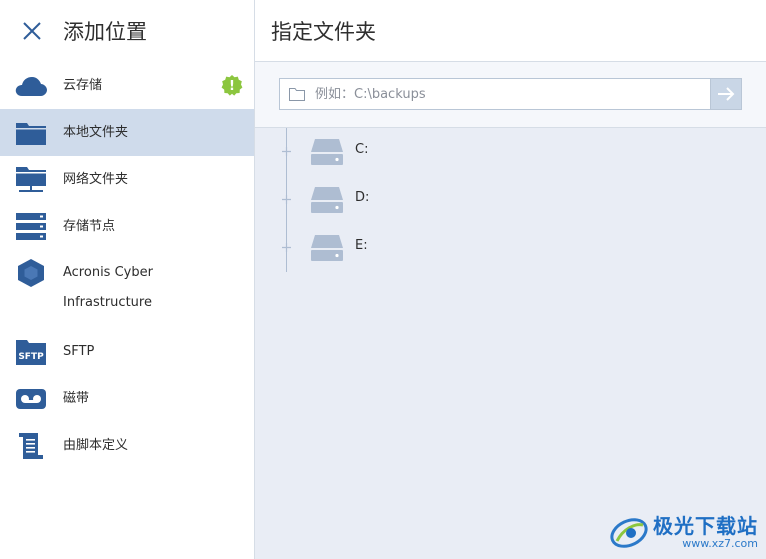 The image size is (766, 559). Describe the element at coordinates (31, 86) in the screenshot. I see `cloud-icon` at that location.